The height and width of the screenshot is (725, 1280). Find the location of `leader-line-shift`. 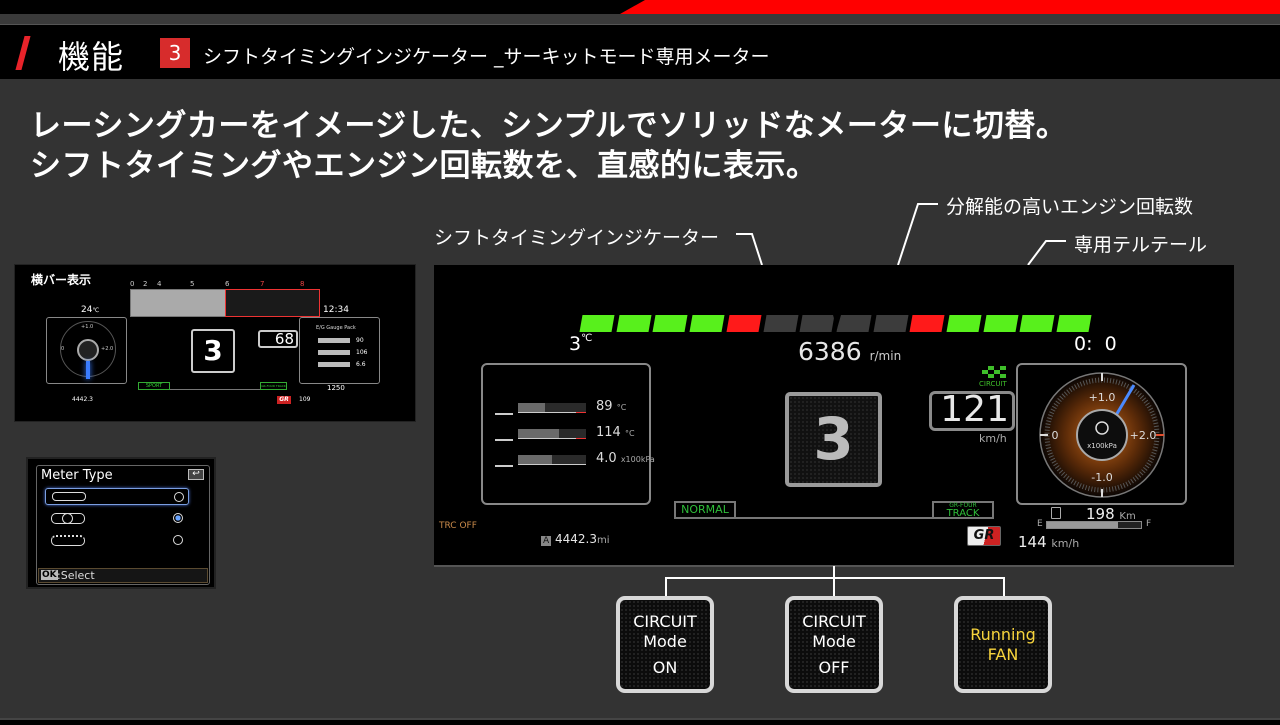

leader-line-shift is located at coordinates (749, 249).